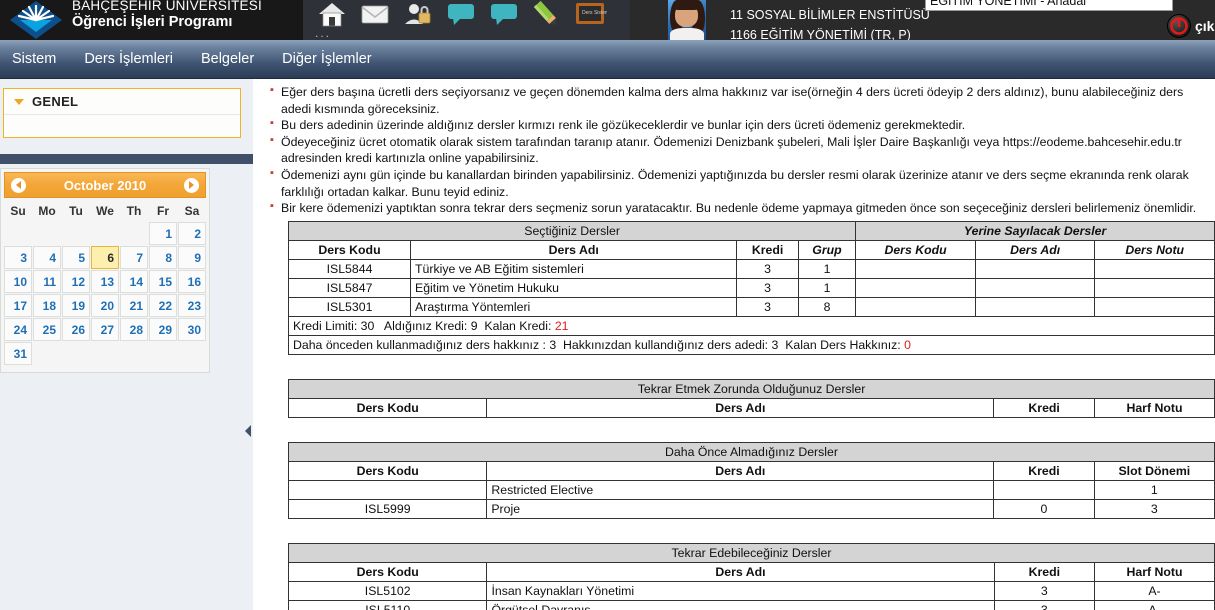 The height and width of the screenshot is (610, 1215). Describe the element at coordinates (134, 305) in the screenshot. I see `calendar-day: 21` at that location.